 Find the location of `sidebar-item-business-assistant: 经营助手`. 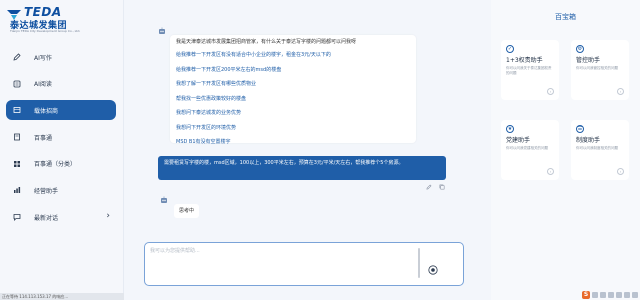

sidebar-item-business-assistant: 经营助手 is located at coordinates (61, 190).